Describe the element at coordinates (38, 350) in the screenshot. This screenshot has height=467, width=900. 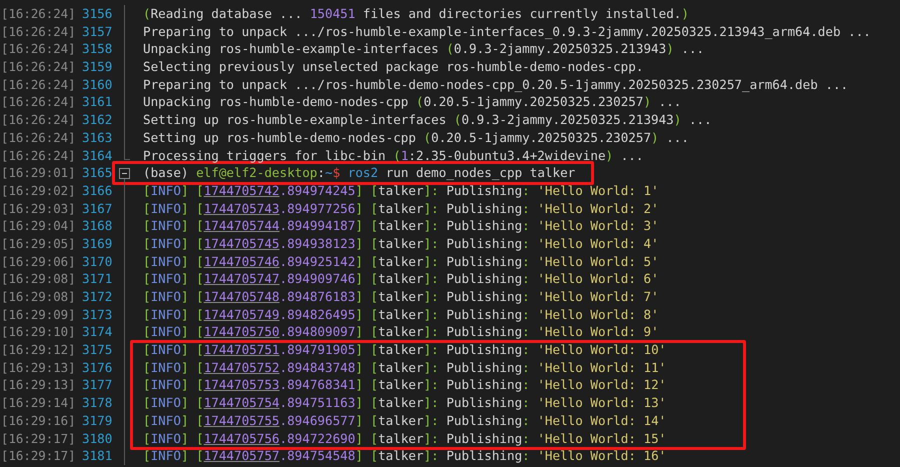
I see `line-timestamp: [16:29:12]` at that location.